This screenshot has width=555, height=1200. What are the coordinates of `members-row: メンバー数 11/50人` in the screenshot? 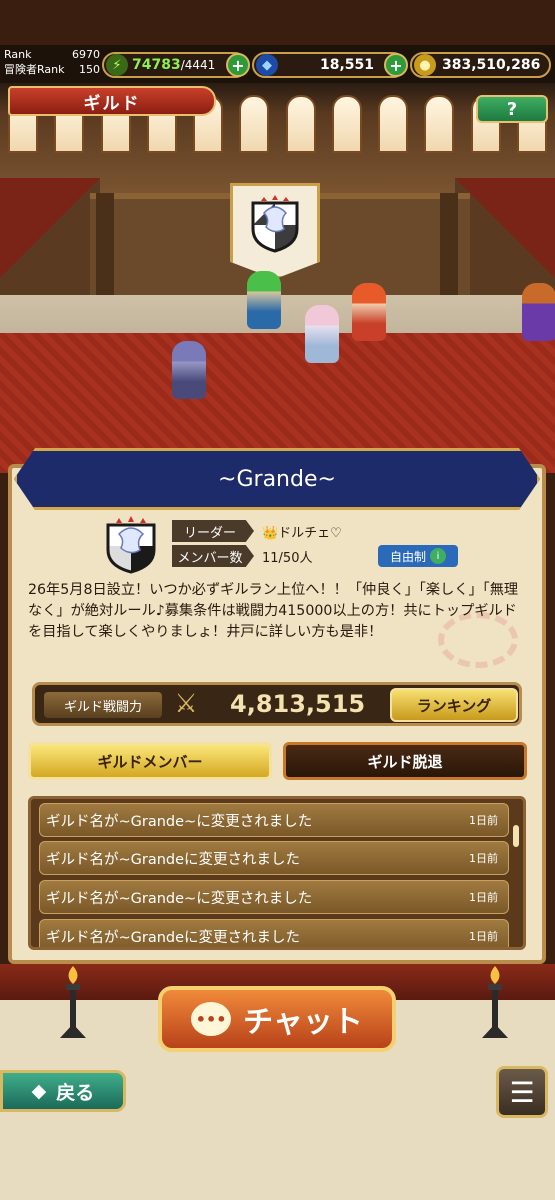 It's located at (242, 556).